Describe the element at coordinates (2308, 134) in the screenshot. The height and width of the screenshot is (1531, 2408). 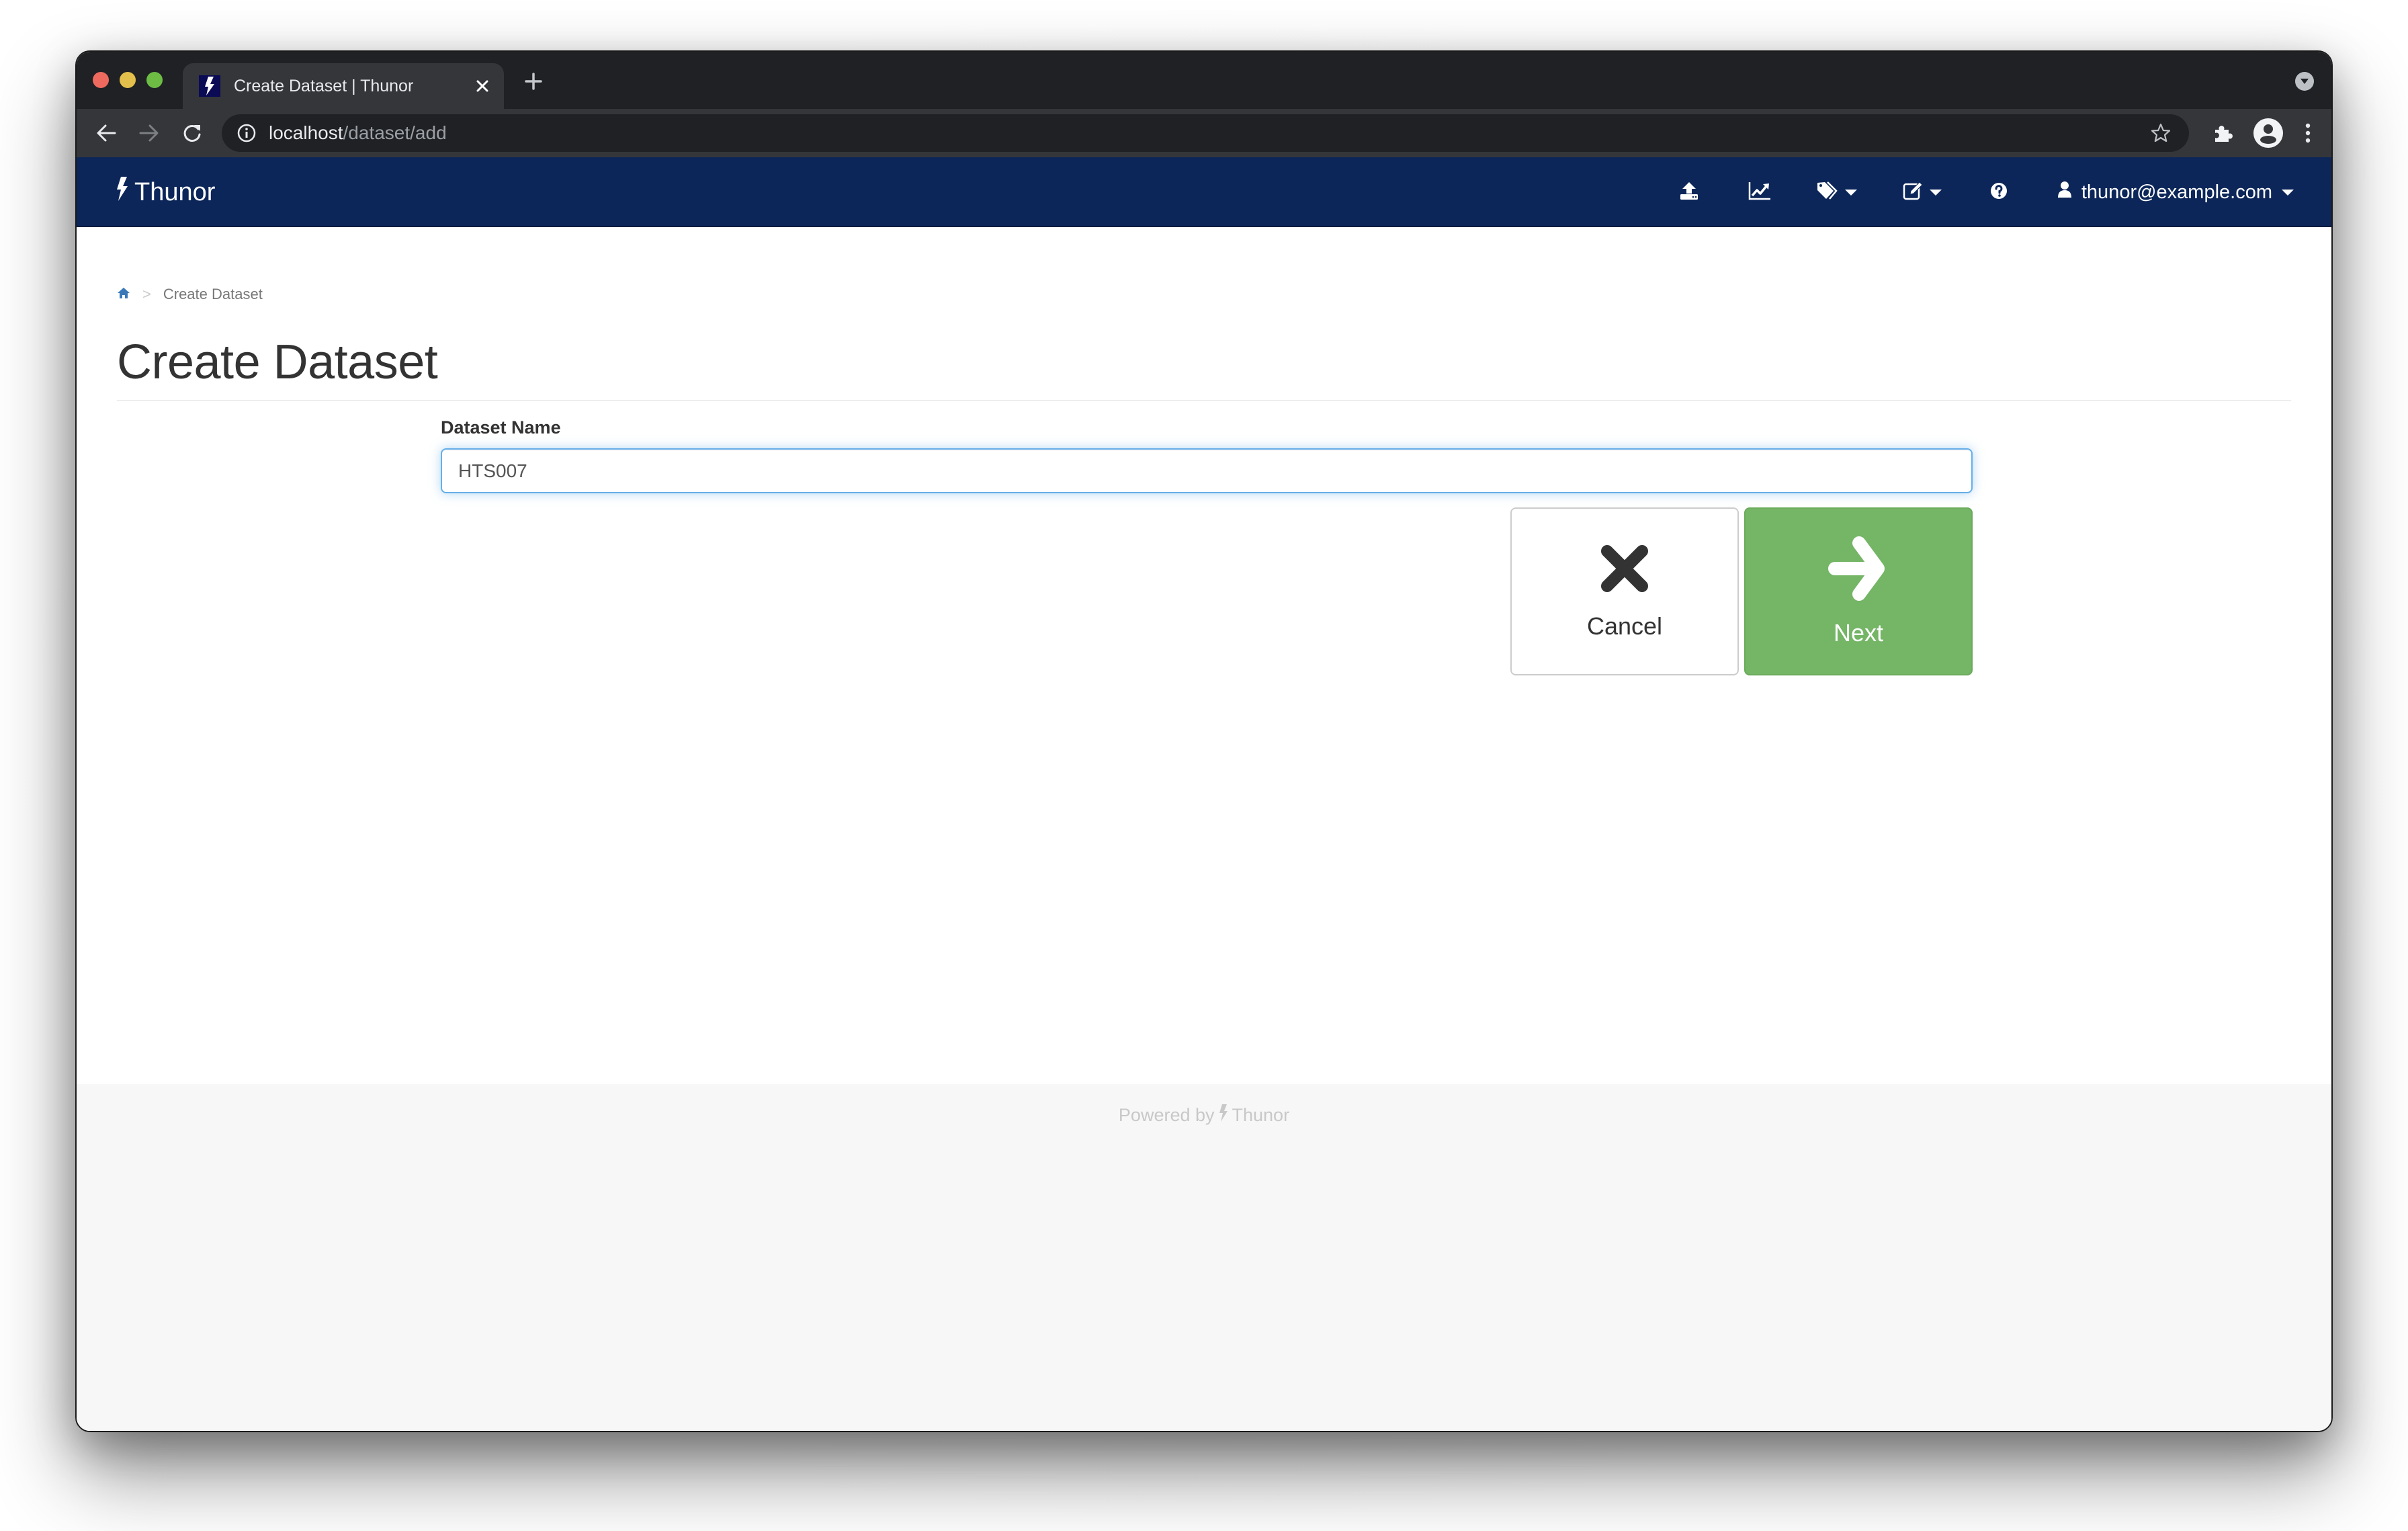
I see `kebab-menu-icon` at that location.